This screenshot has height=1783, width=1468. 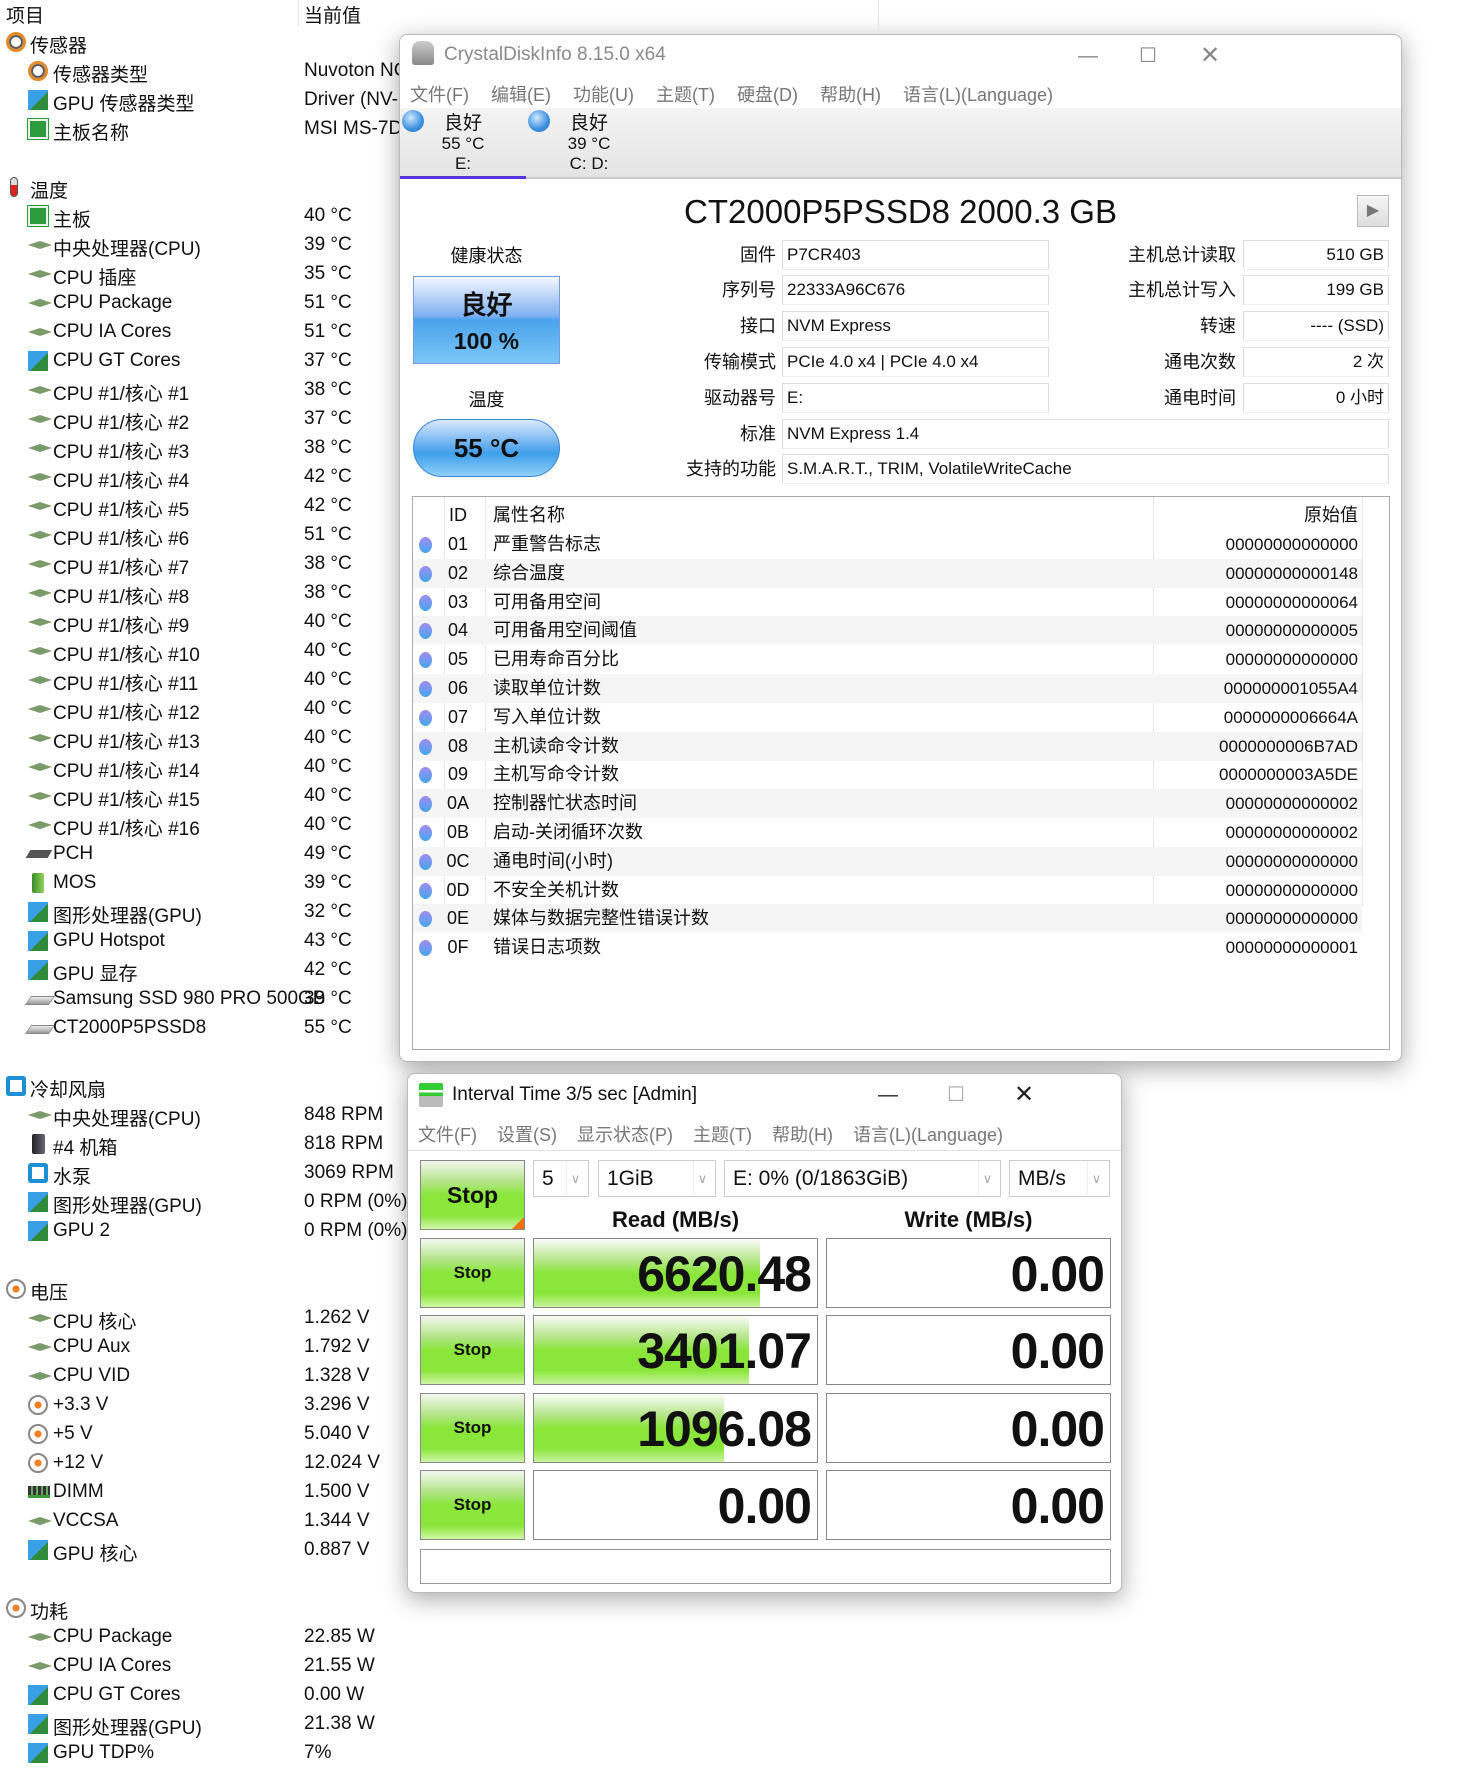 What do you see at coordinates (210, 709) in the screenshot?
I see `tree-item: CPU #1/核心 #12 40 °C` at bounding box center [210, 709].